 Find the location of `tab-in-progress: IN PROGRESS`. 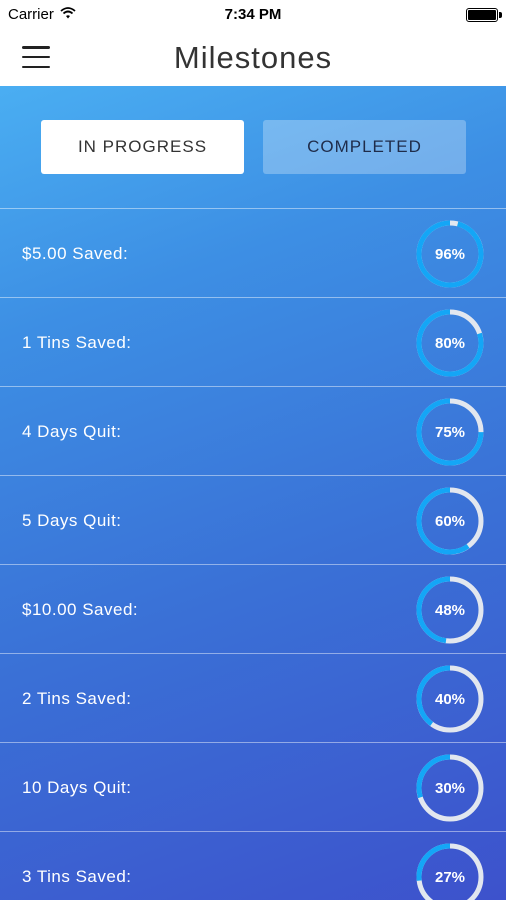

tab-in-progress: IN PROGRESS is located at coordinates (142, 147).